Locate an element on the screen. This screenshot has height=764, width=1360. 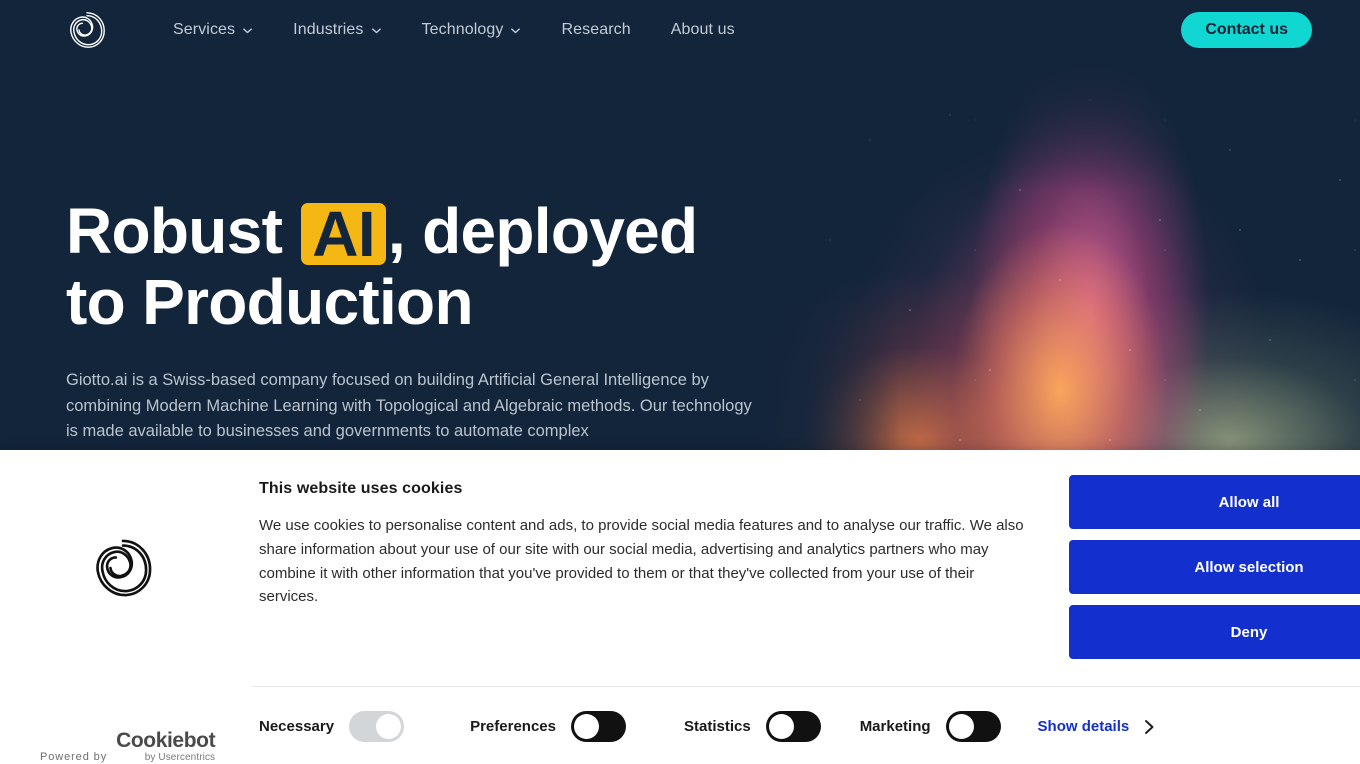
top-navigation-bar: Services Industries Technology Research is located at coordinates (680, 30).